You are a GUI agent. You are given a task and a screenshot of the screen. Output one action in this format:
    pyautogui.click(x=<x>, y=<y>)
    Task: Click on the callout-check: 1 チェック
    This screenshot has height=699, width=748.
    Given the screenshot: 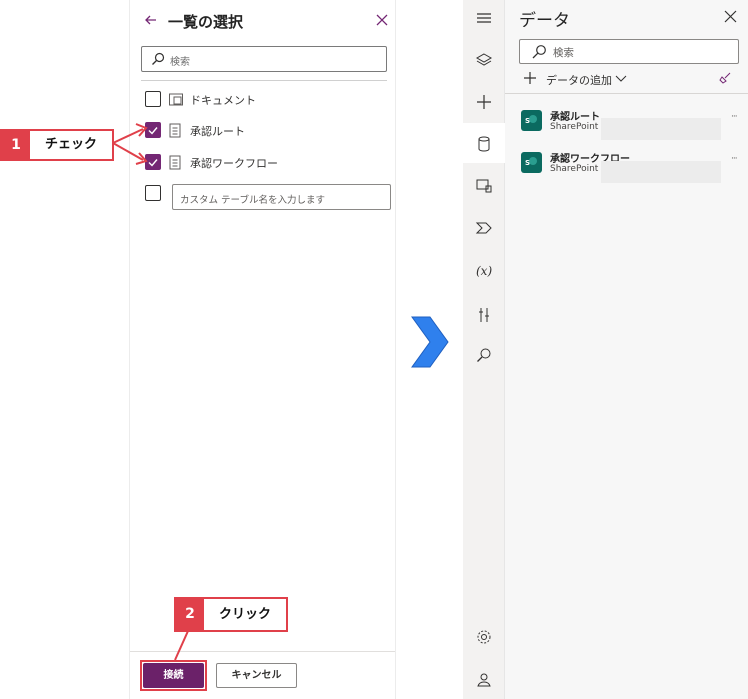 What is the action you would take?
    pyautogui.click(x=57, y=145)
    